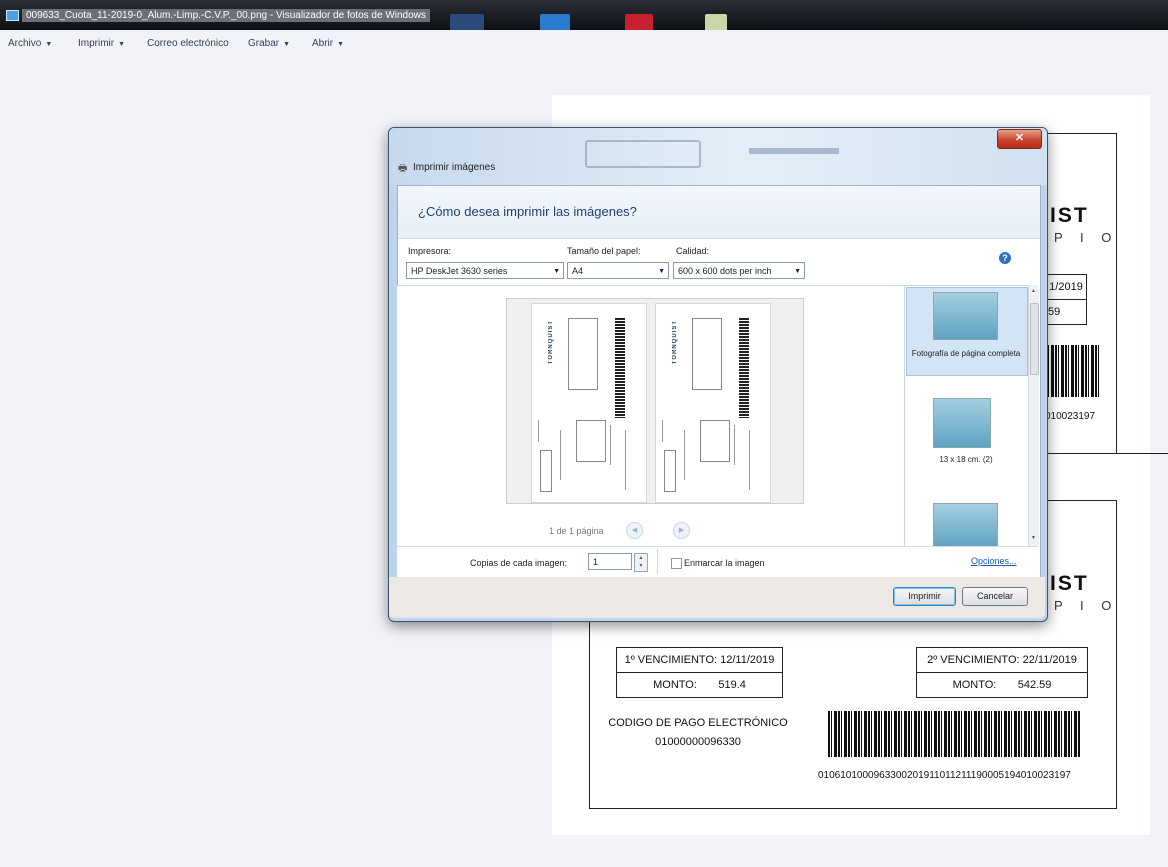  What do you see at coordinates (430, 251) in the screenshot?
I see `printer-label: Impresora:` at bounding box center [430, 251].